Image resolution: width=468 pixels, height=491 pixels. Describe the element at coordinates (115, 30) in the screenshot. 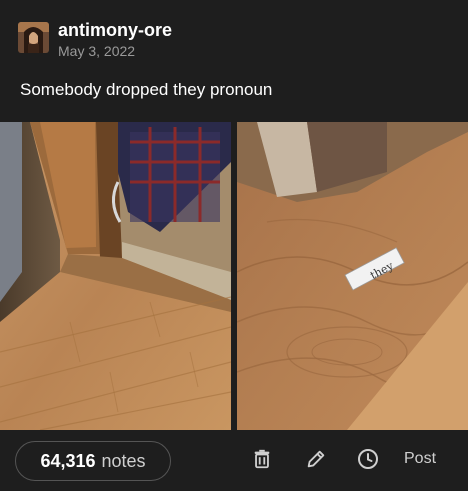

I see `username: antimony-ore` at that location.